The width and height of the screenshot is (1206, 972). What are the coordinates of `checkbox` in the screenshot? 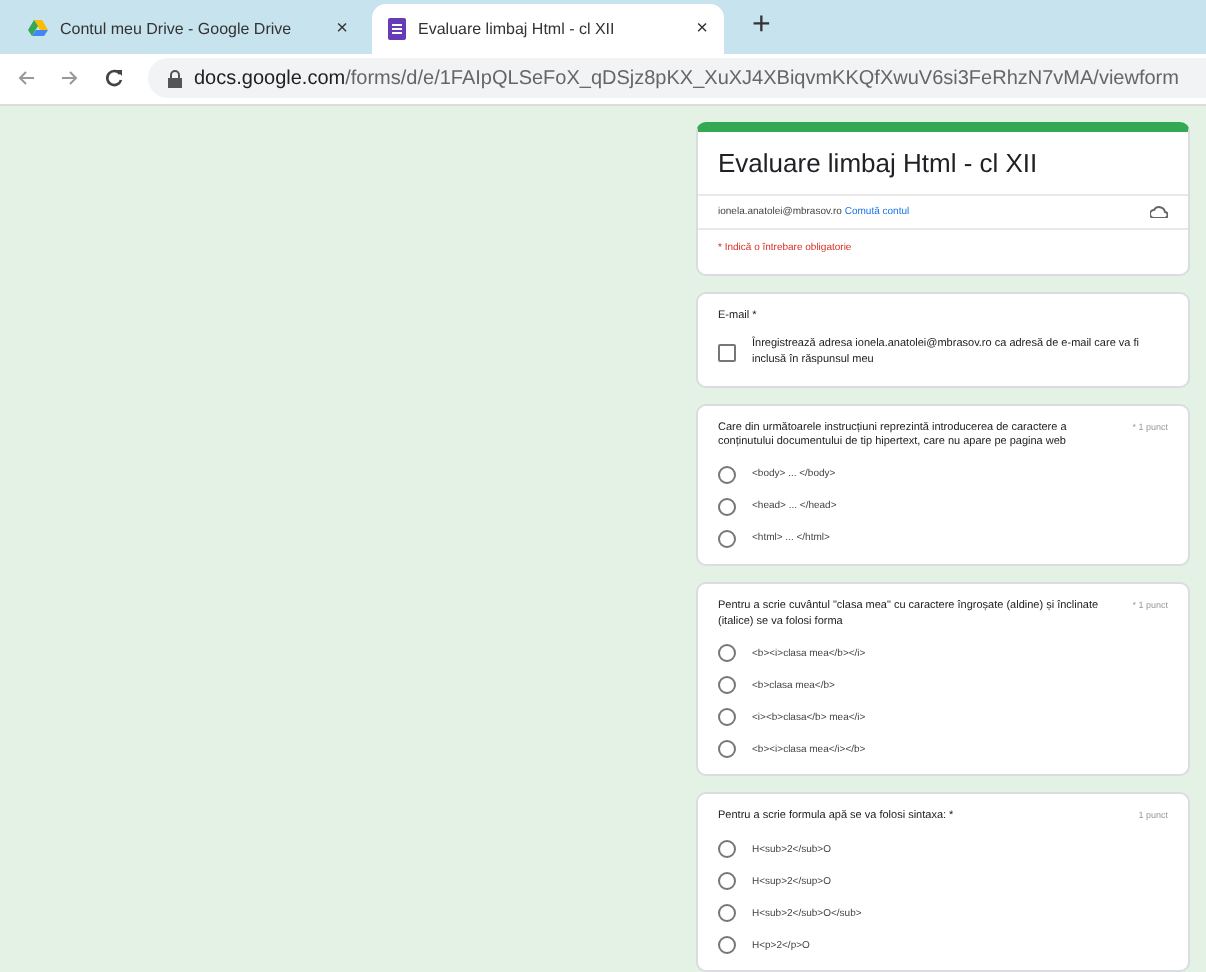 It's located at (727, 353).